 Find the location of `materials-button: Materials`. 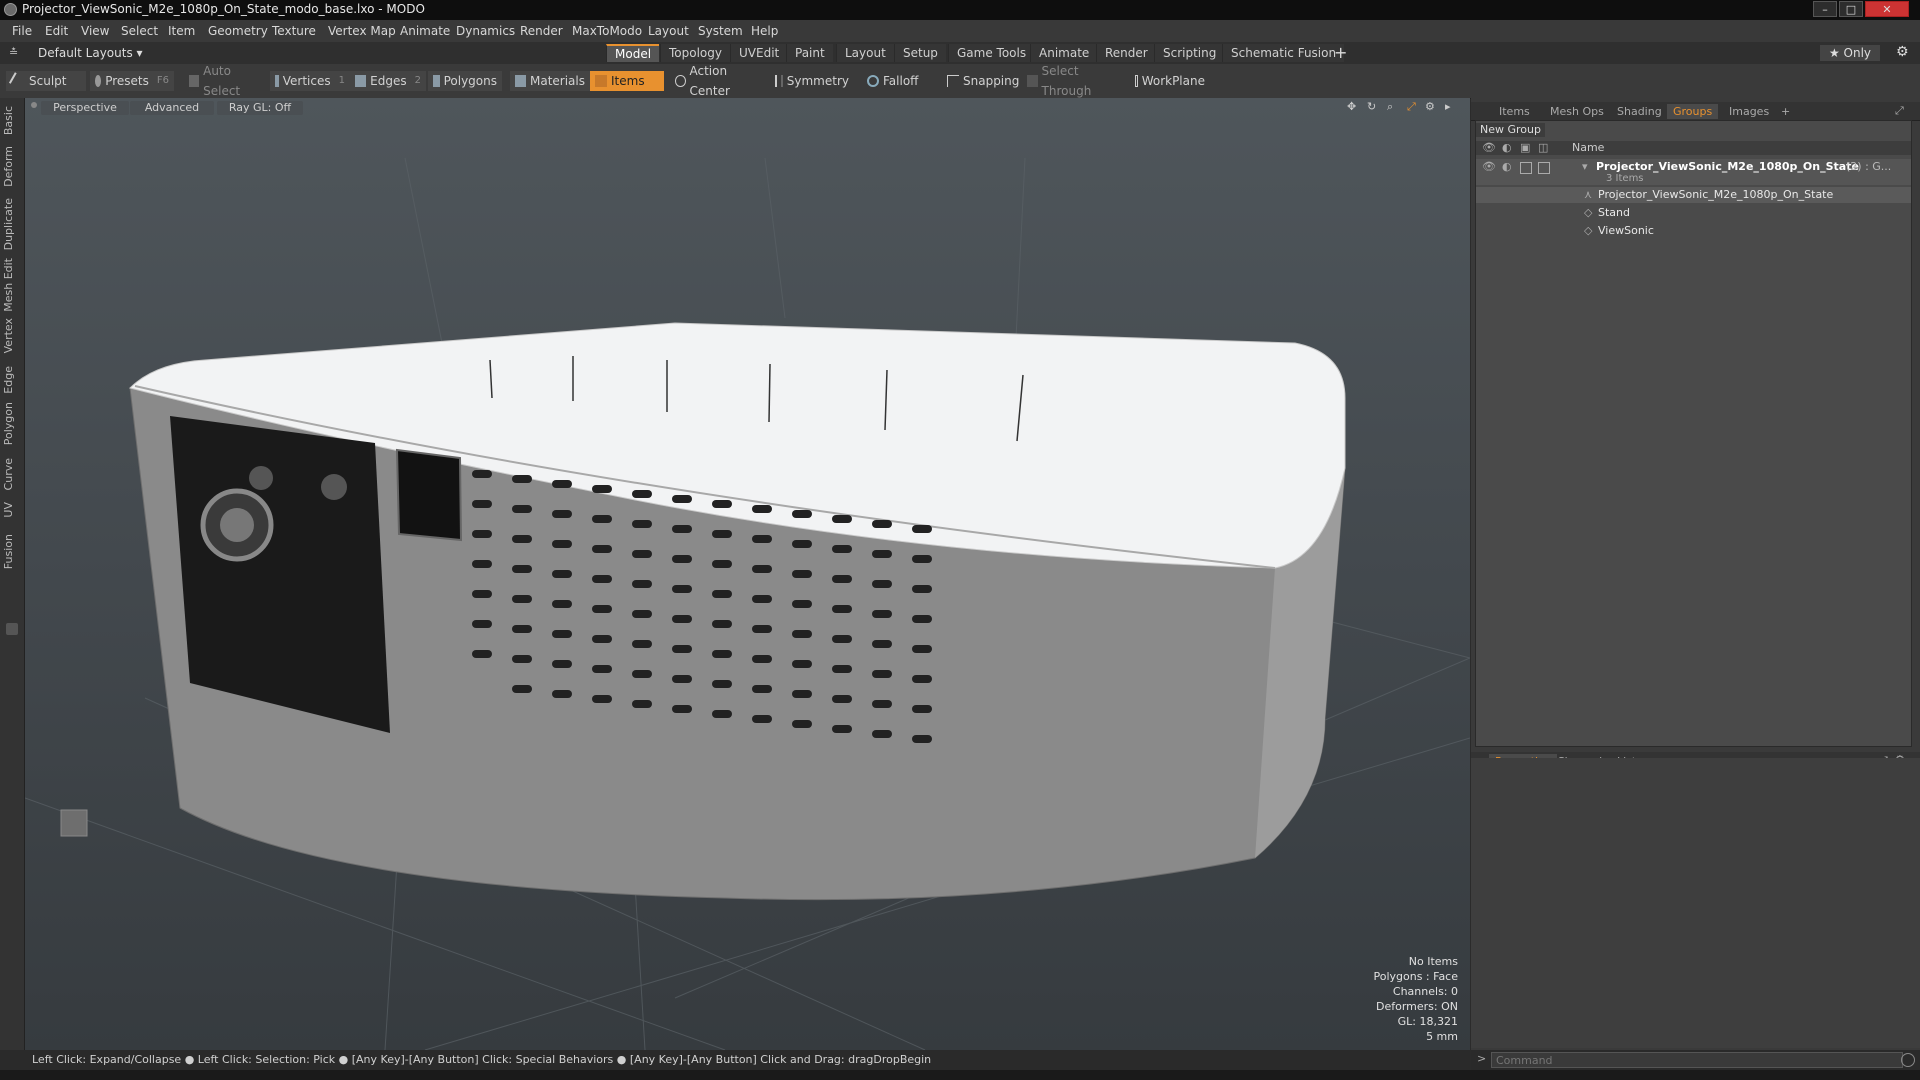

materials-button: Materials is located at coordinates (550, 81).